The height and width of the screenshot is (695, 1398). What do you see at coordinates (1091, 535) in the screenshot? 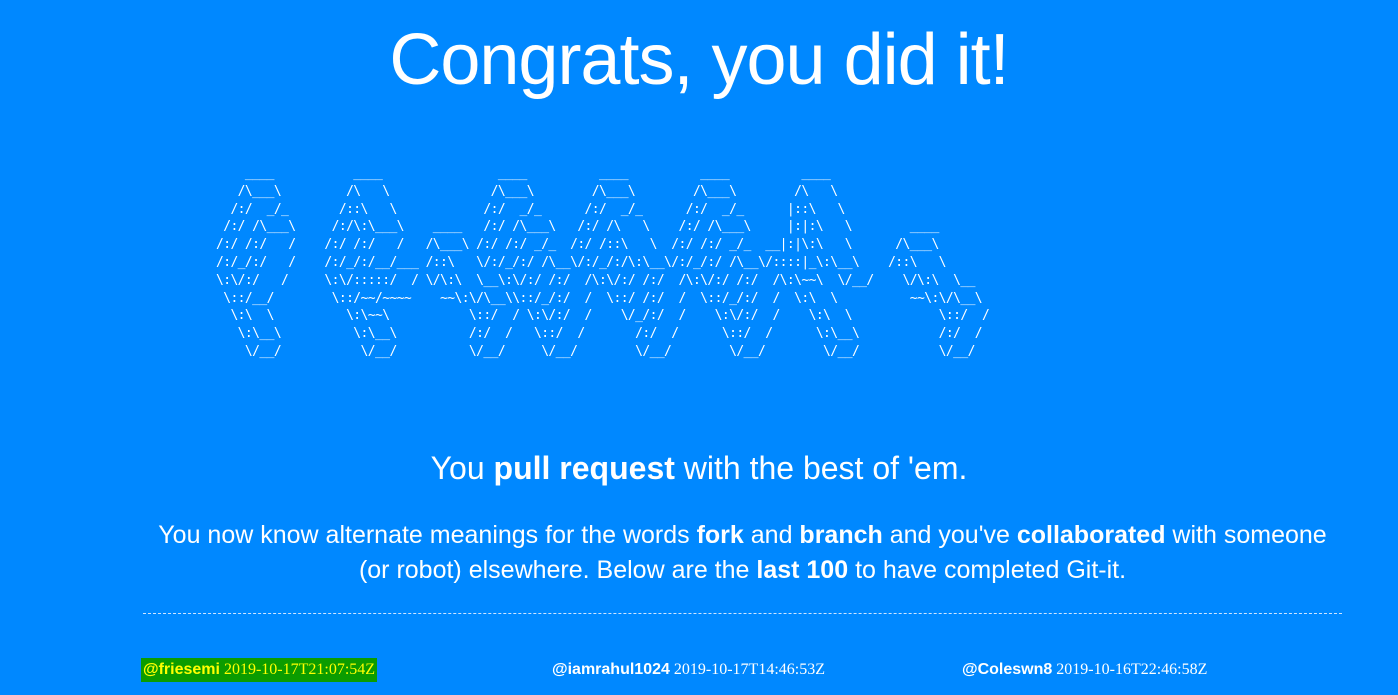
I see `description-bold-collaborated: collaborated` at bounding box center [1091, 535].